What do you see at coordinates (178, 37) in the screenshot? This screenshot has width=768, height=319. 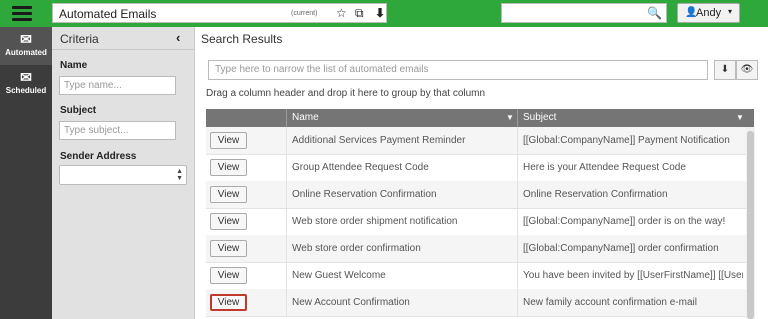 I see `collapse-icon: ‹` at bounding box center [178, 37].